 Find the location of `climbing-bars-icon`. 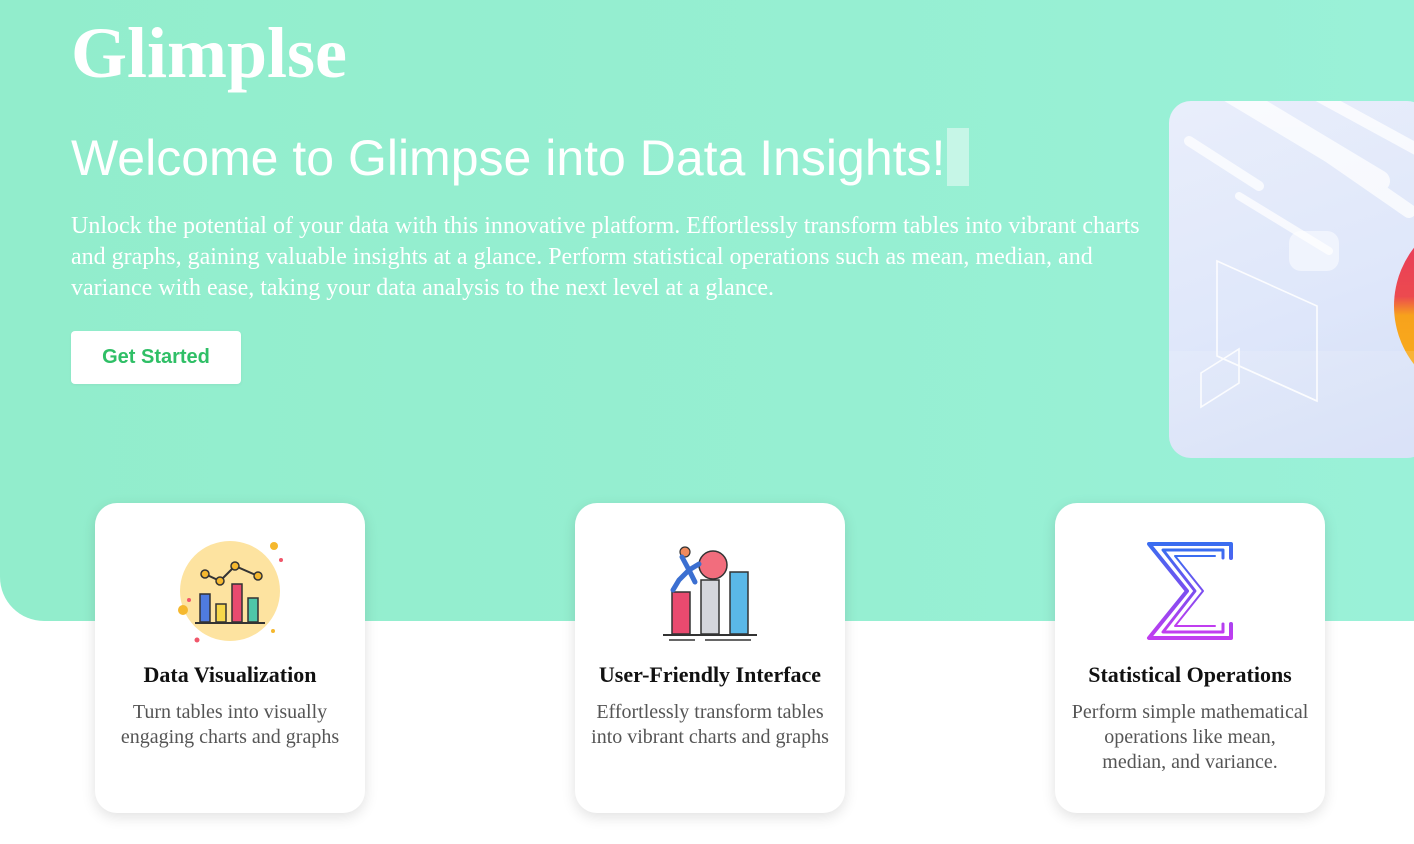

climbing-bars-icon is located at coordinates (710, 591).